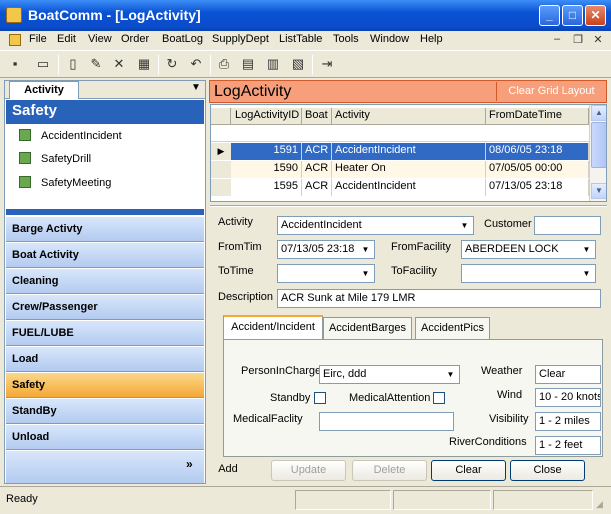 The height and width of the screenshot is (514, 611). What do you see at coordinates (599, 504) in the screenshot?
I see `resize-grip-icon: ◢` at bounding box center [599, 504].